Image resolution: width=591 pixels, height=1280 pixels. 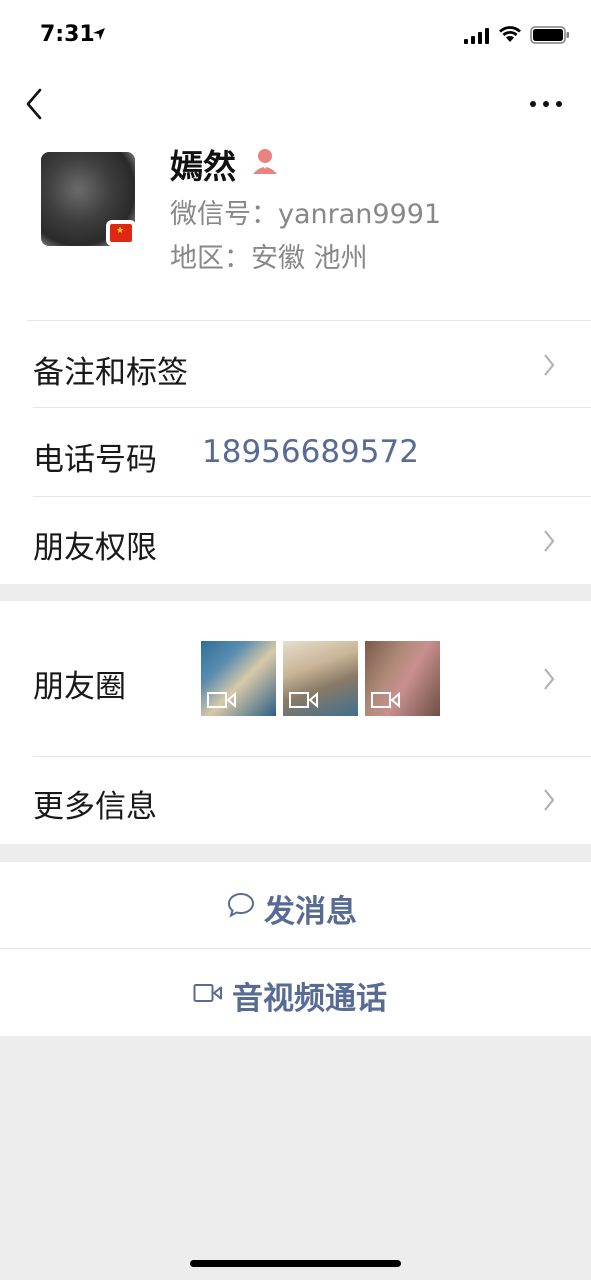 What do you see at coordinates (510, 34) in the screenshot?
I see `wifi-icon` at bounding box center [510, 34].